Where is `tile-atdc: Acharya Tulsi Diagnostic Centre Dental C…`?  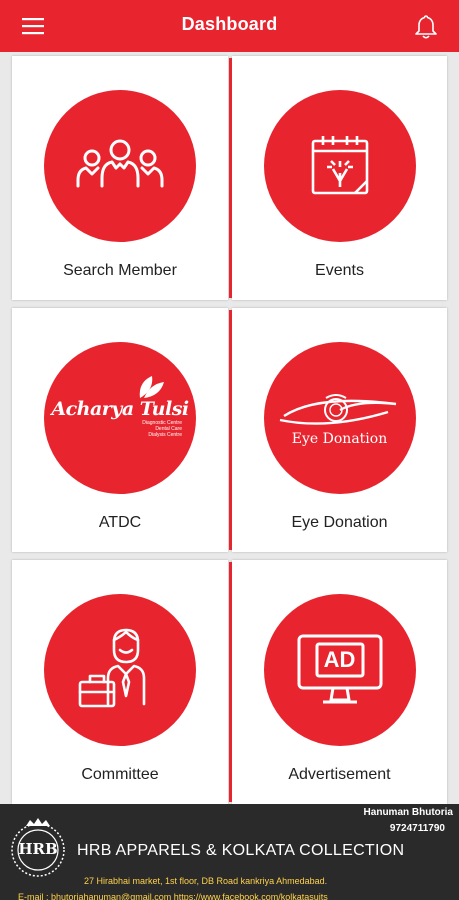
tile-atdc: Acharya Tulsi Diagnostic Centre Dental C… is located at coordinates (120, 430).